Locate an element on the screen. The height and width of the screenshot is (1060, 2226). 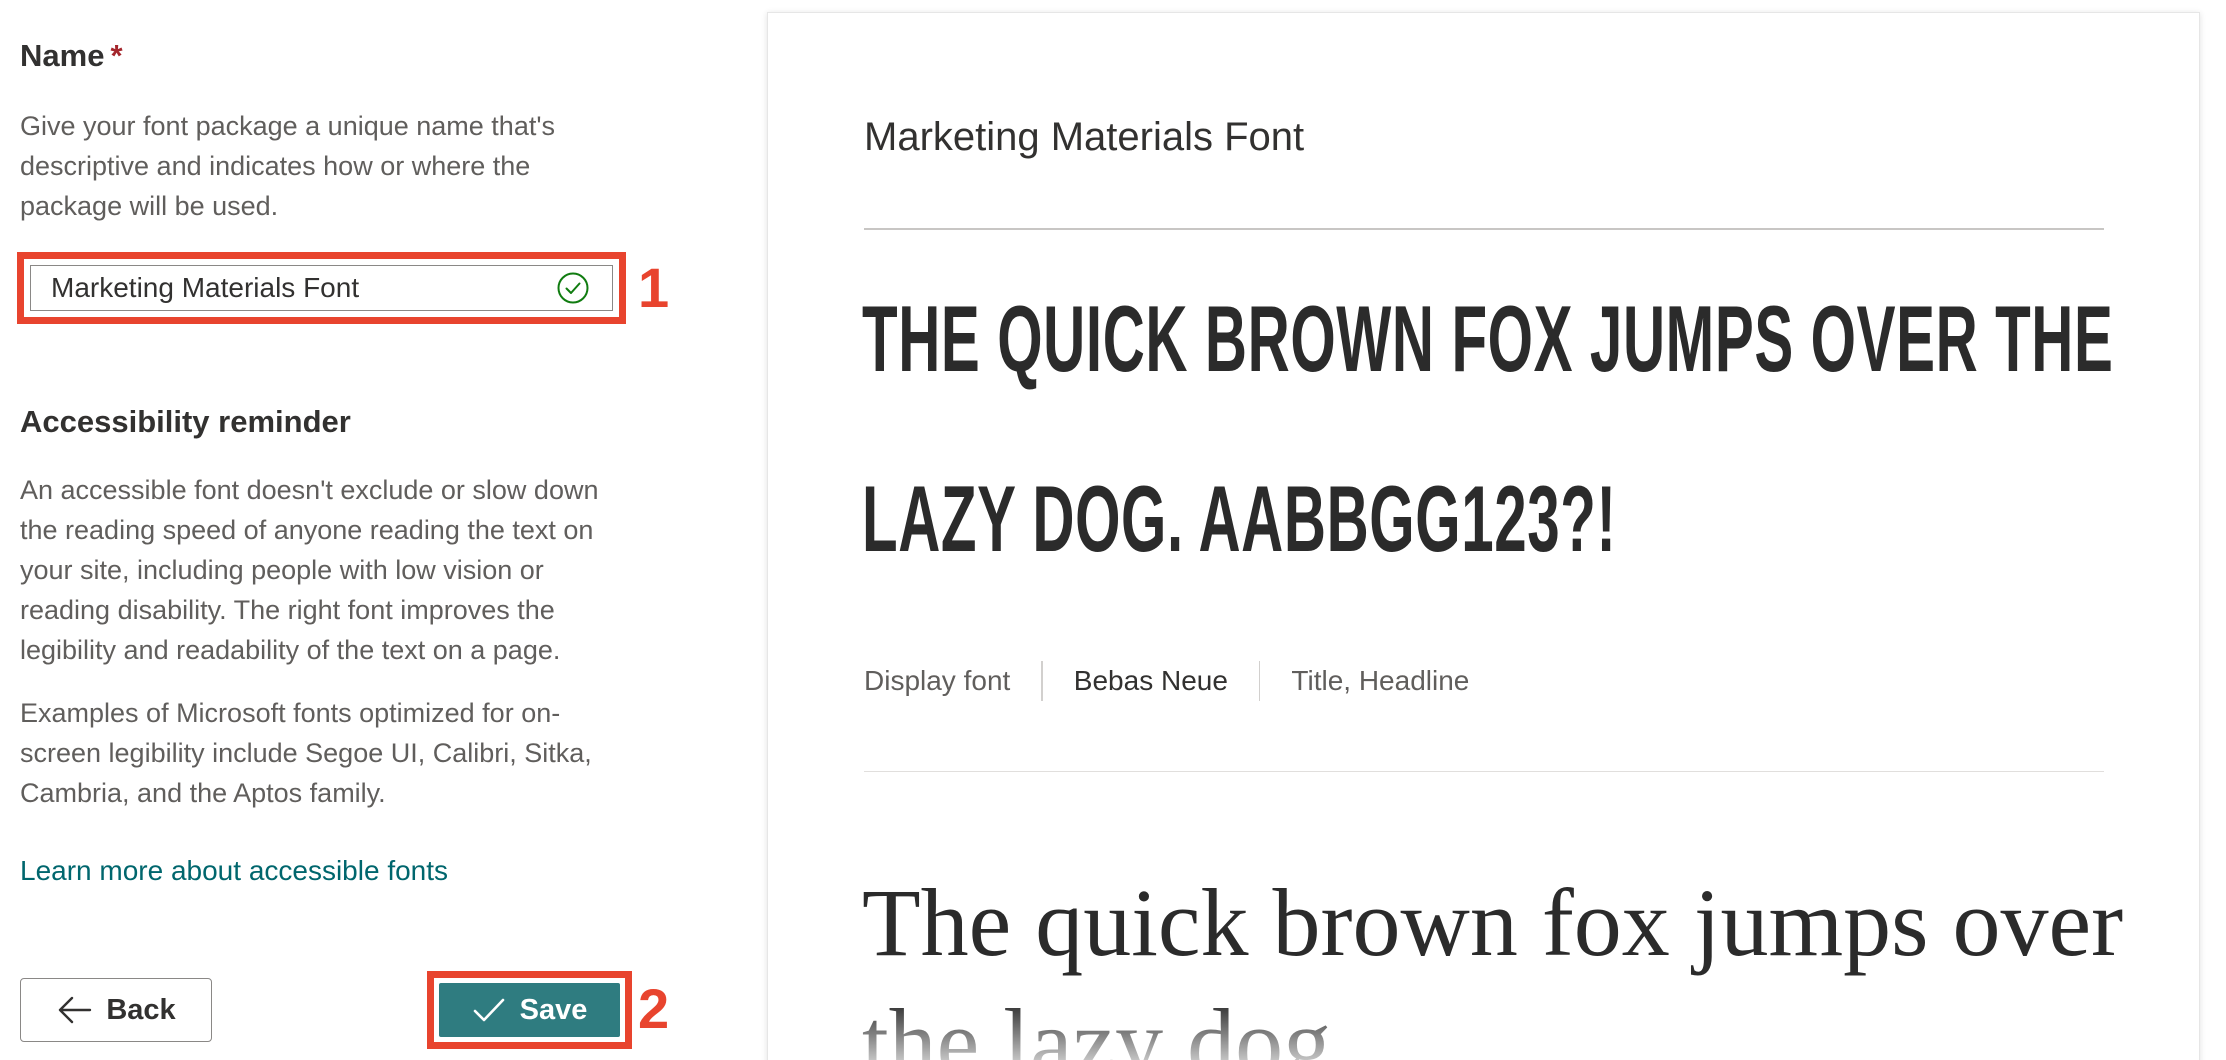
name-input: Marketing Materials Font is located at coordinates (321, 288).